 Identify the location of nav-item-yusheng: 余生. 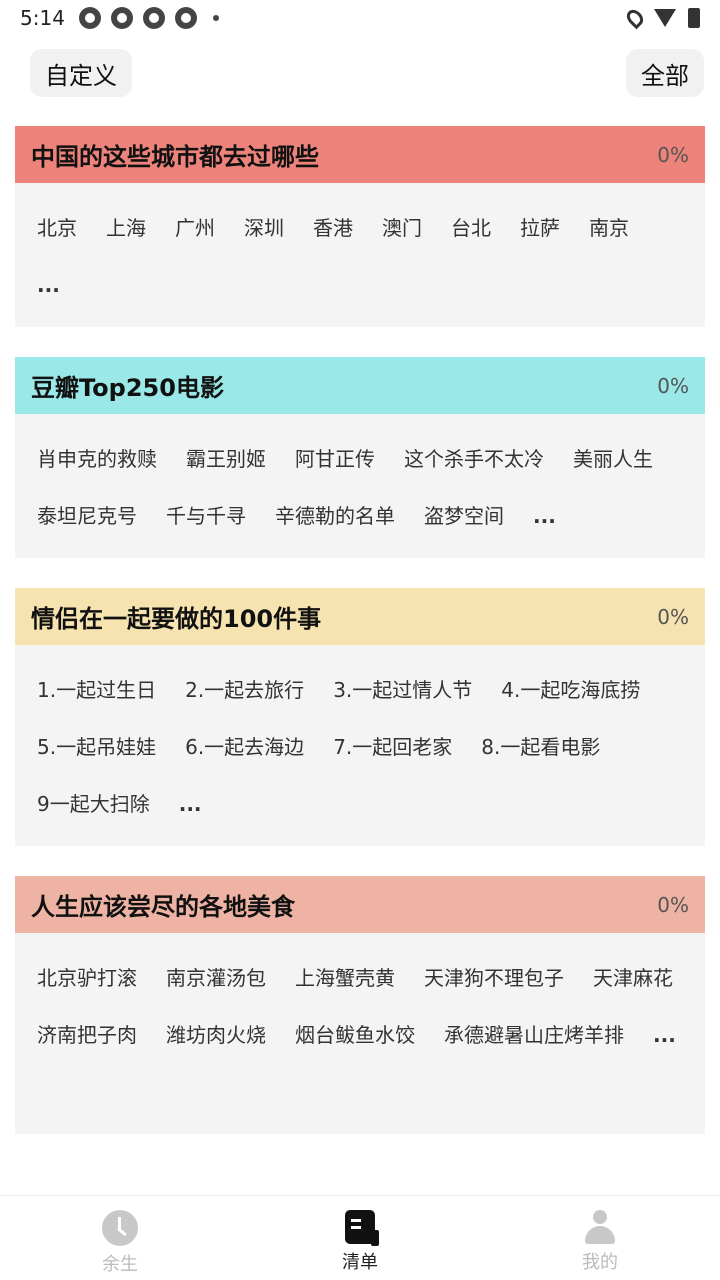
(120, 1238).